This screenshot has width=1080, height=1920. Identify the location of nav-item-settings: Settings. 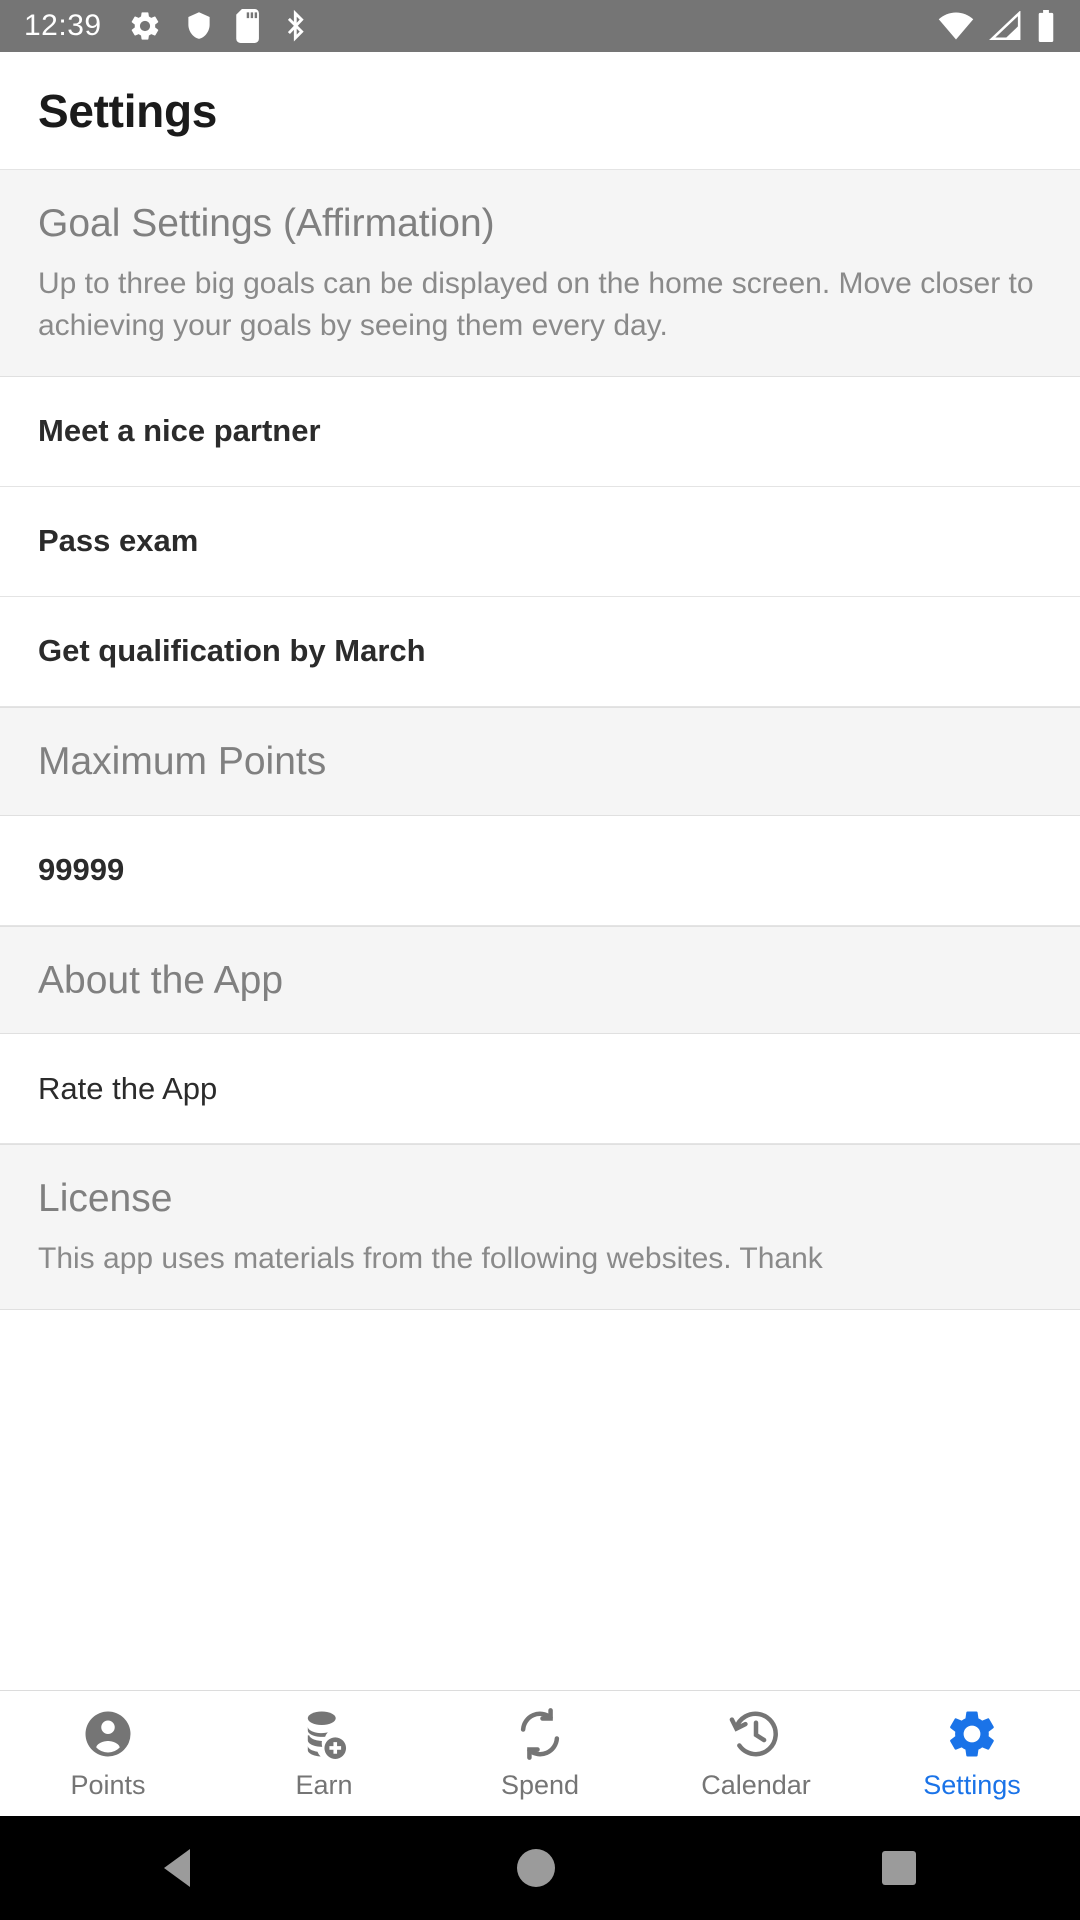
(972, 1753).